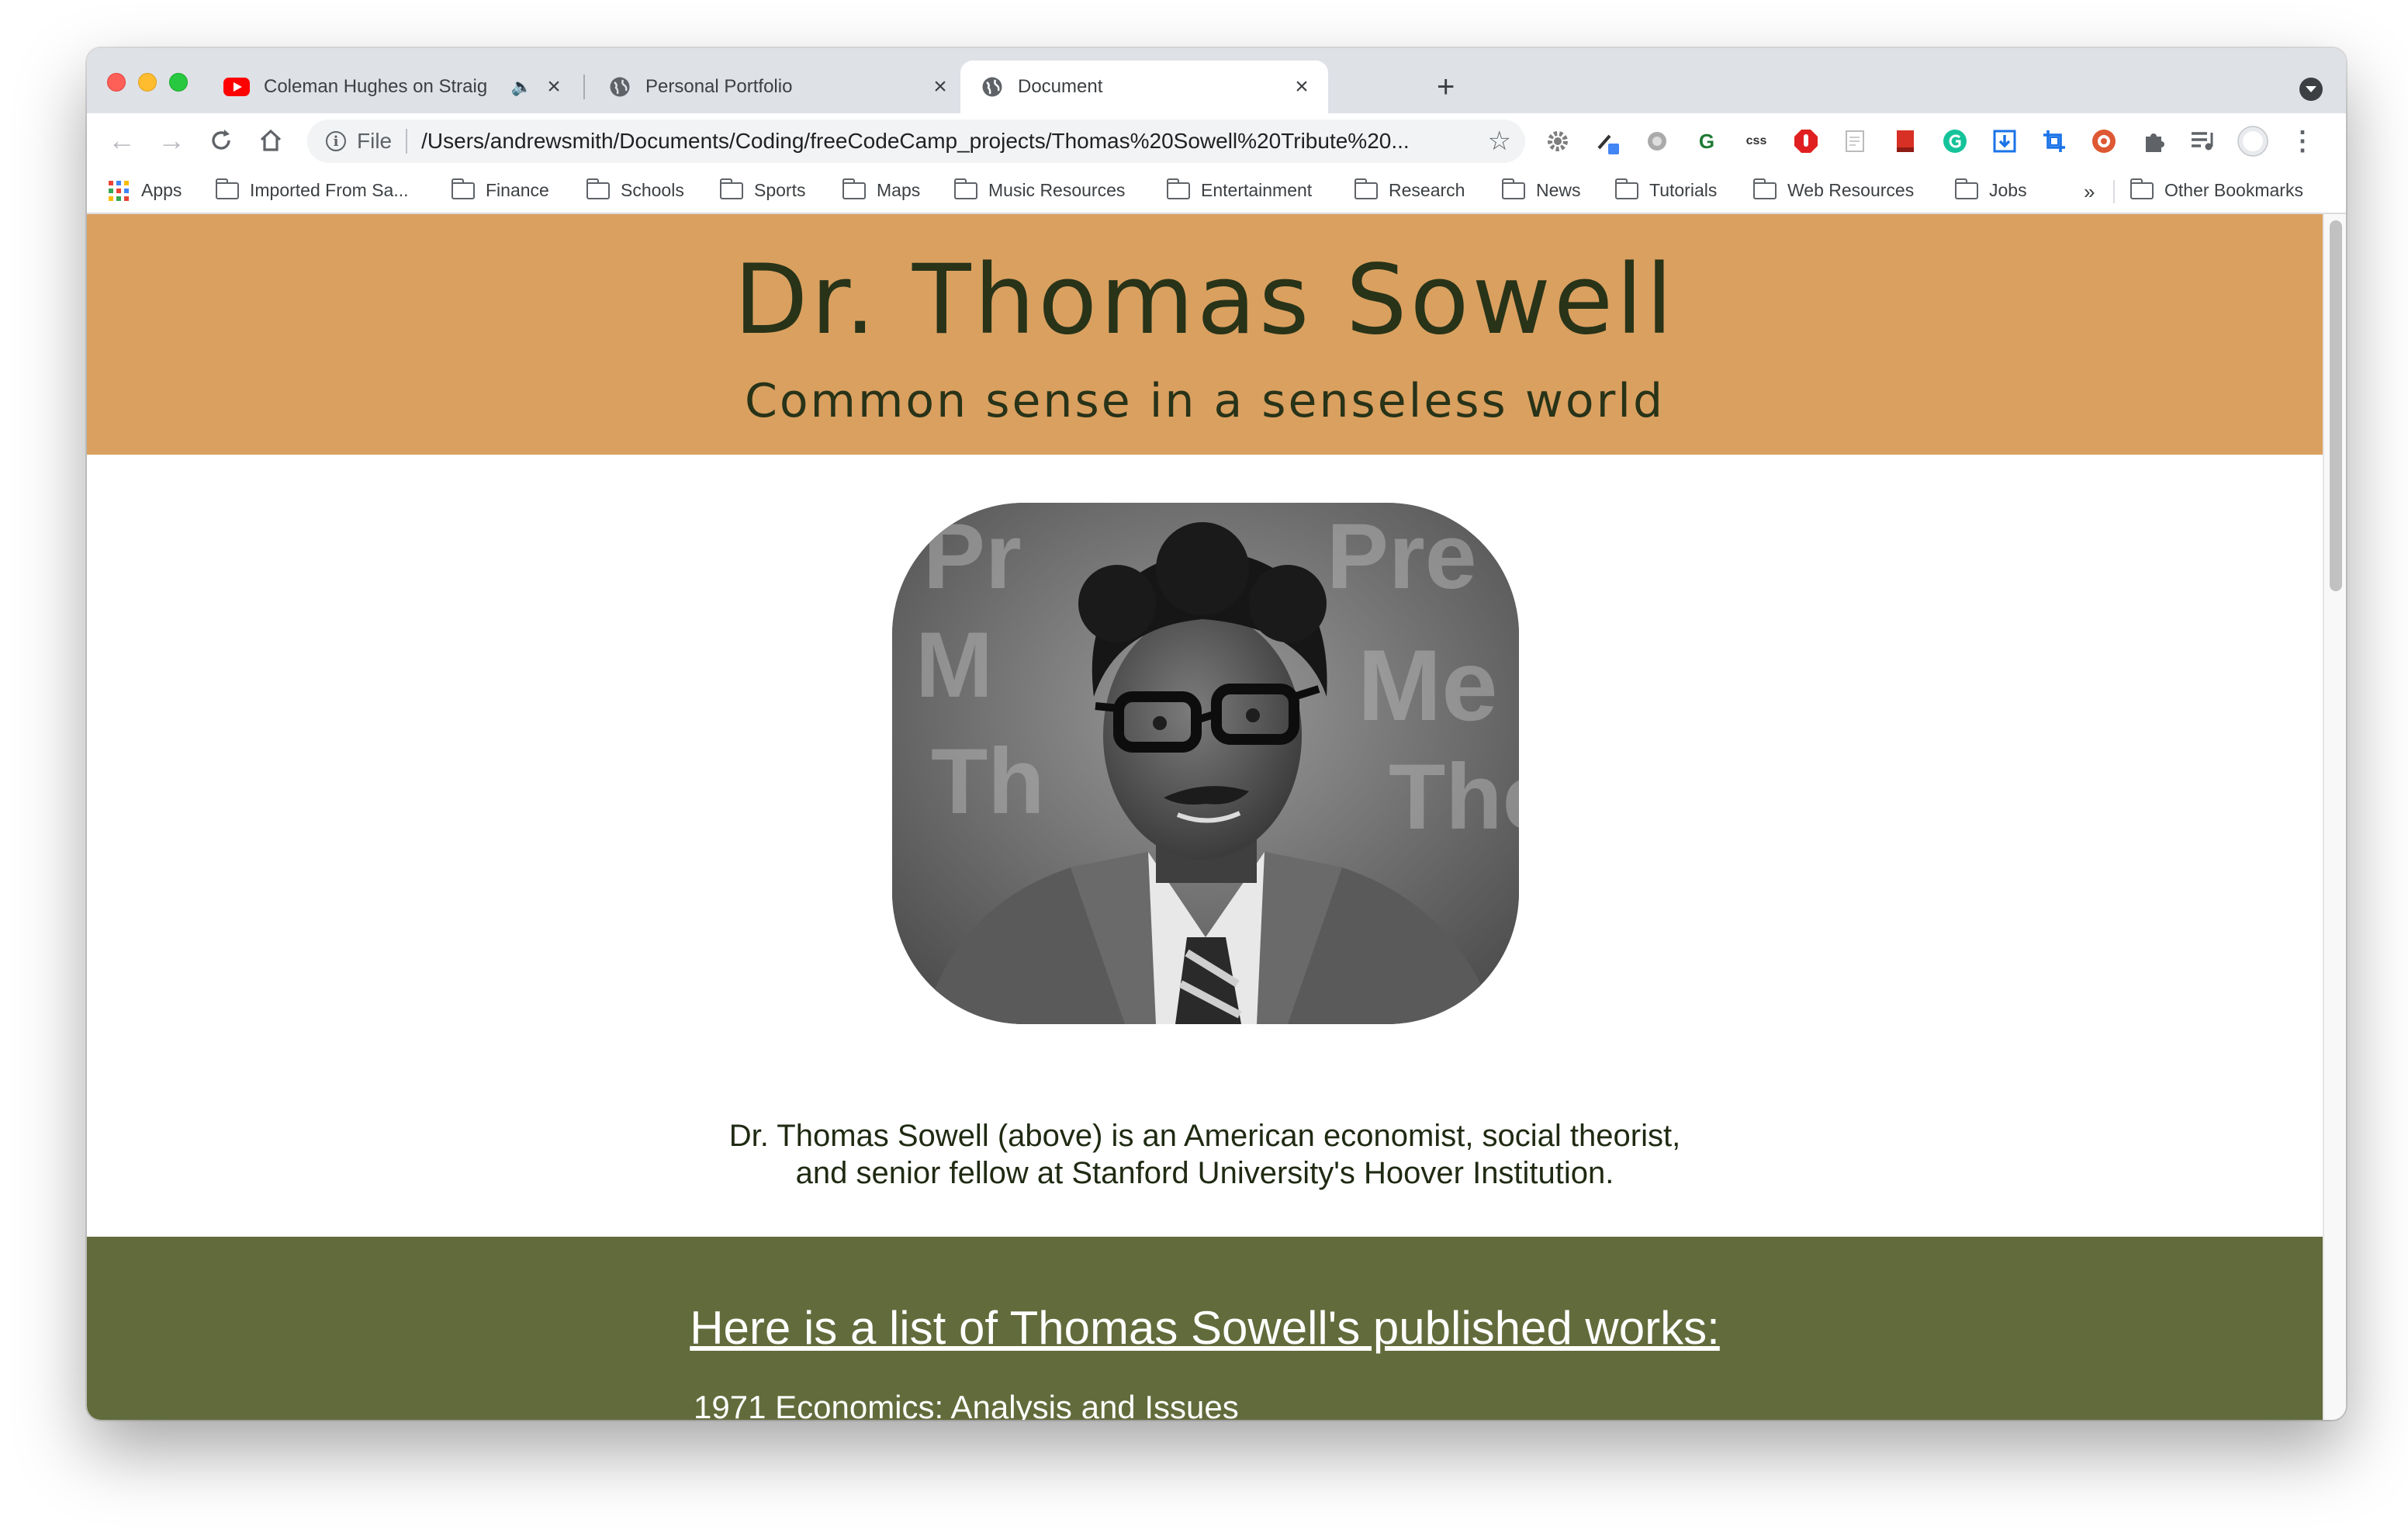 The image size is (2408, 1530). Describe the element at coordinates (2089, 192) in the screenshot. I see `bookmarks-overflow-button: »` at that location.